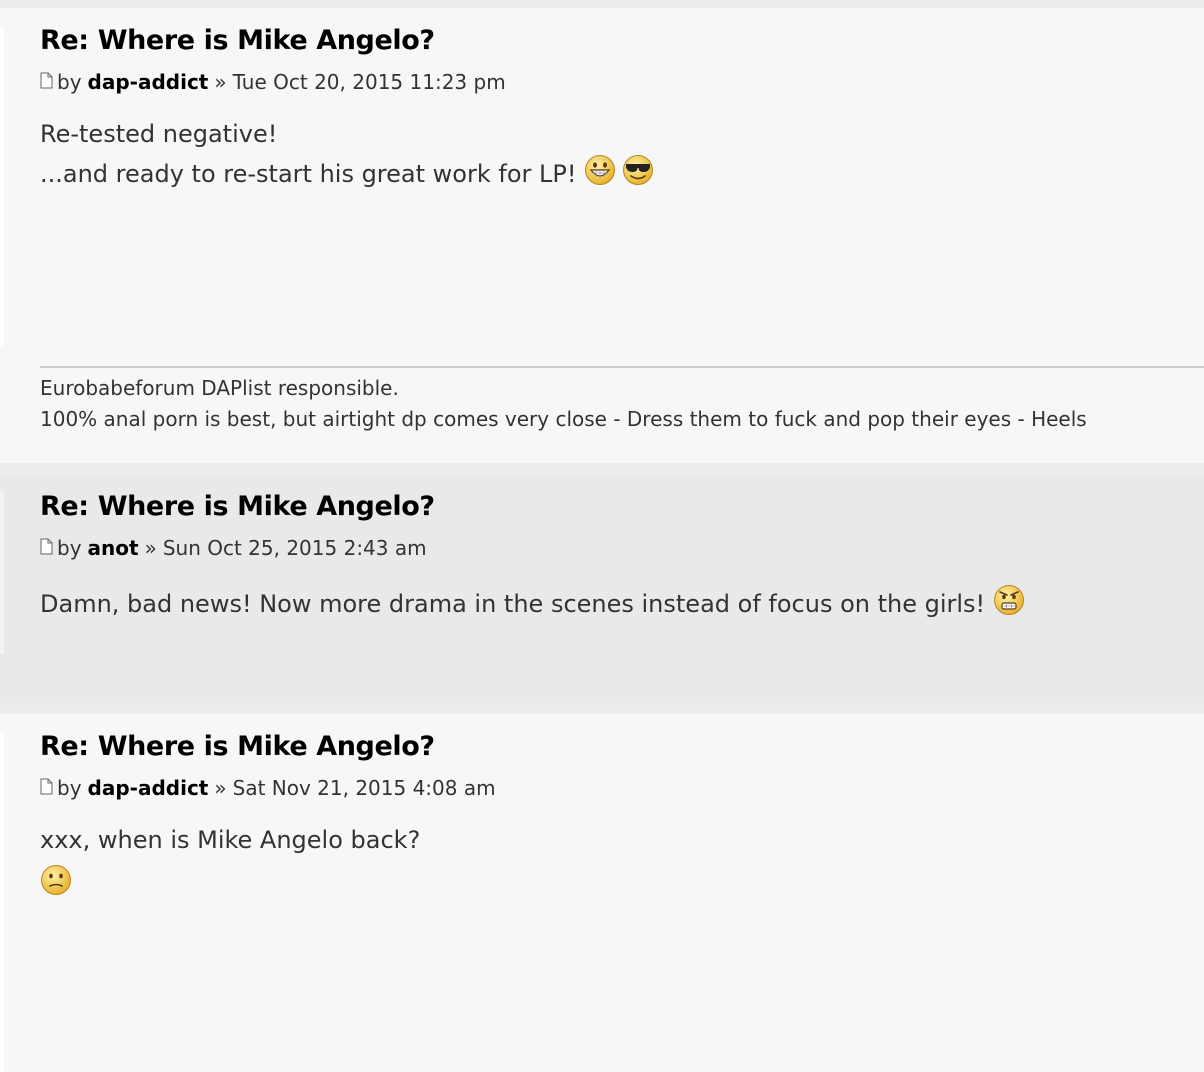 The height and width of the screenshot is (1072, 1204). What do you see at coordinates (56, 880) in the screenshot?
I see `confused-smiley-icon` at bounding box center [56, 880].